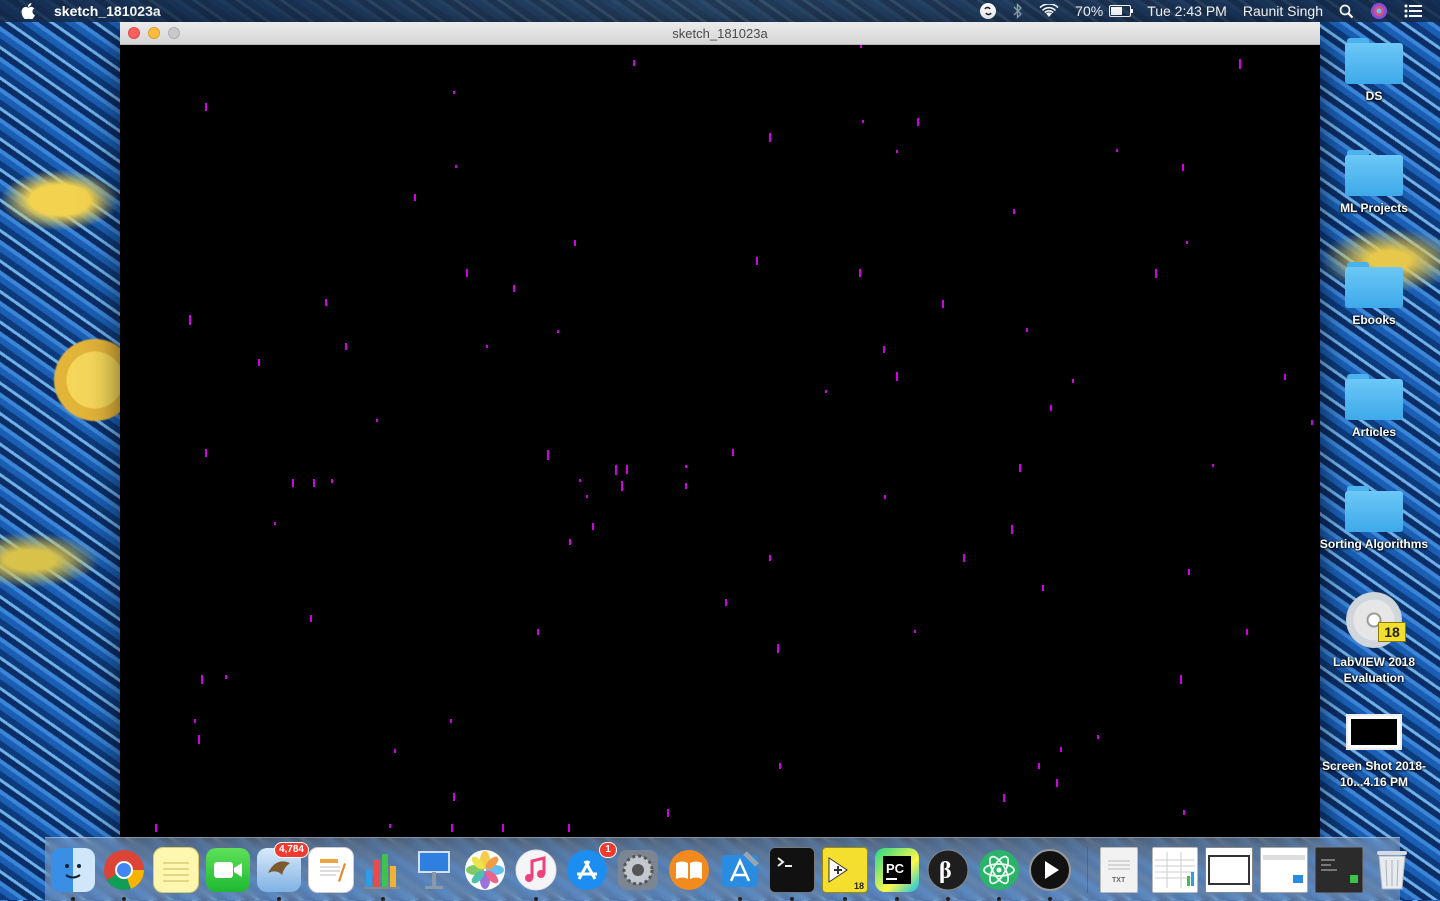  What do you see at coordinates (1392, 870) in the screenshot?
I see `trash-icon` at bounding box center [1392, 870].